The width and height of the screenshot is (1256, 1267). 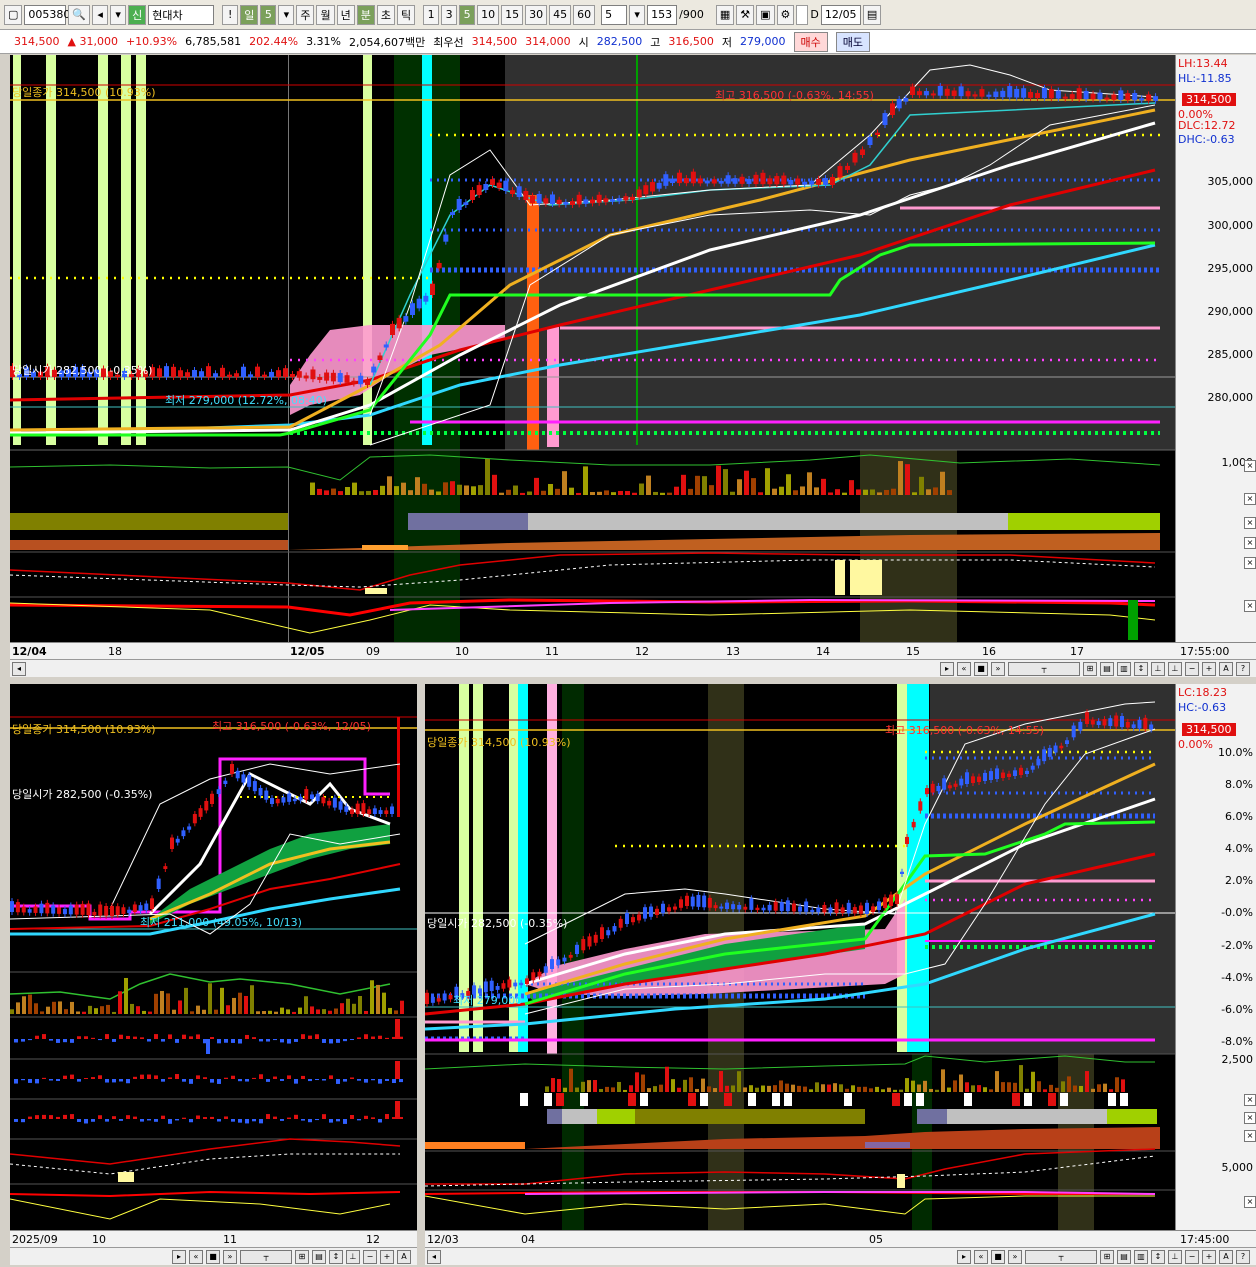 I want to click on period-minute: 분, so click(x=365, y=14).